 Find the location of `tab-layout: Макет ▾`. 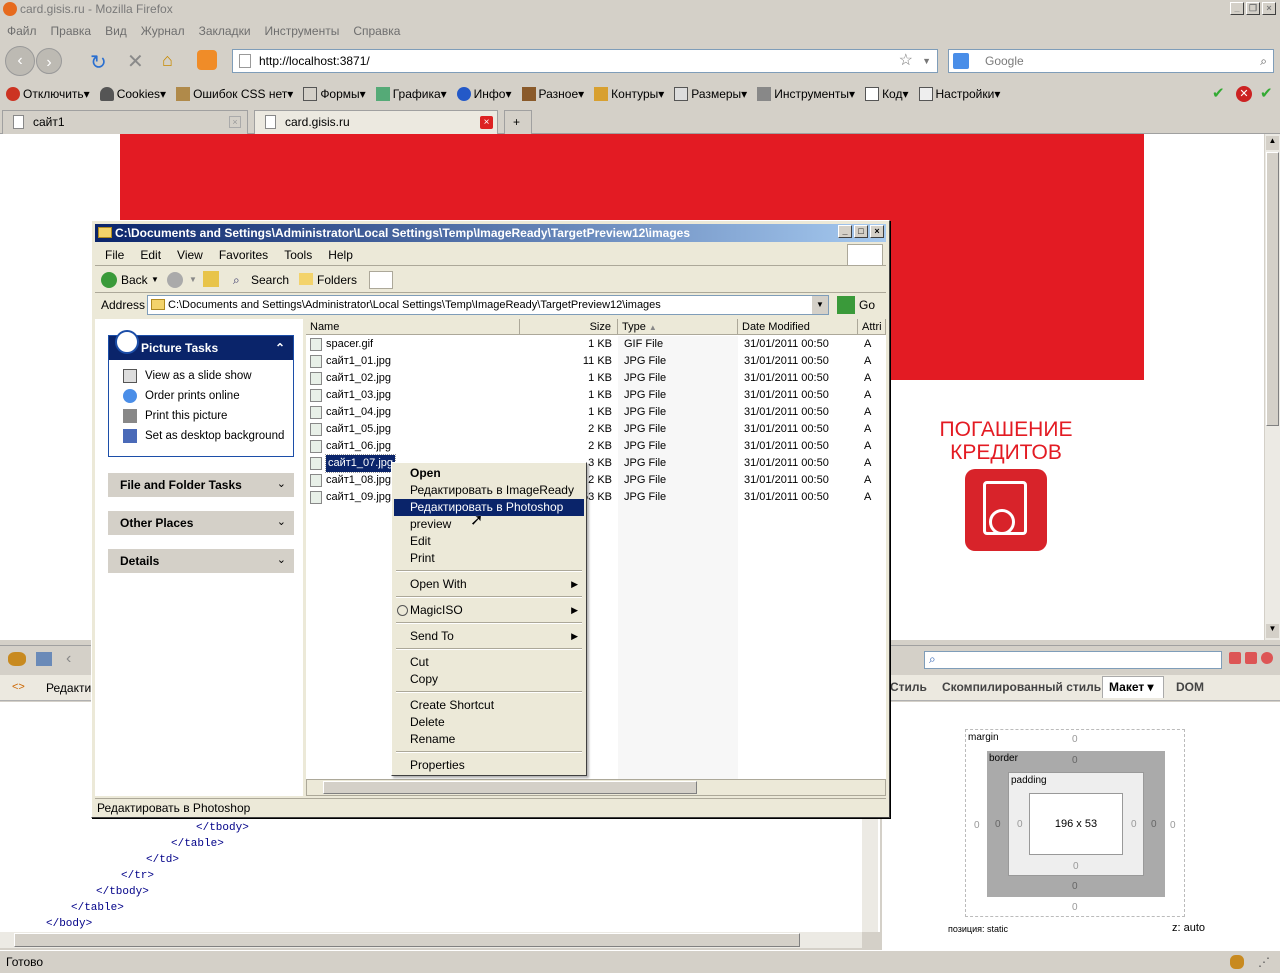

tab-layout: Макет ▾ is located at coordinates (1133, 687).